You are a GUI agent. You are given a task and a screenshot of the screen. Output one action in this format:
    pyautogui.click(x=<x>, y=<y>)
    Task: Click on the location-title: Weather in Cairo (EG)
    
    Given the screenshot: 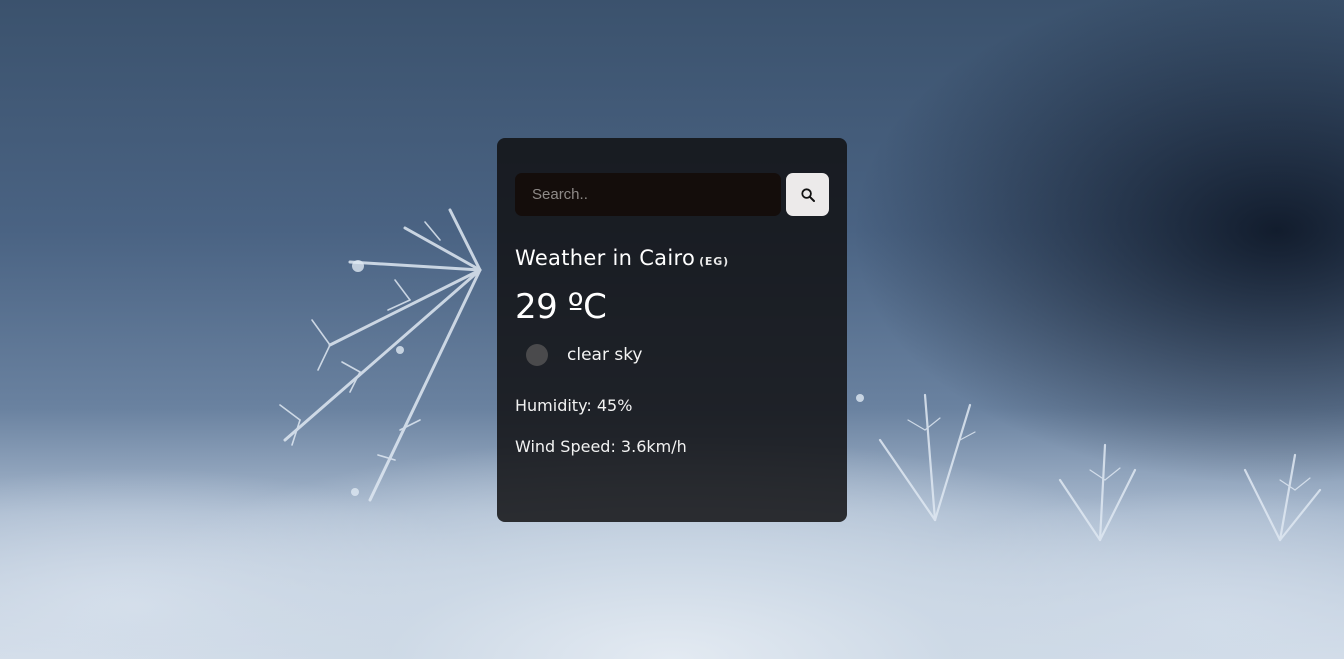 What is the action you would take?
    pyautogui.click(x=672, y=258)
    